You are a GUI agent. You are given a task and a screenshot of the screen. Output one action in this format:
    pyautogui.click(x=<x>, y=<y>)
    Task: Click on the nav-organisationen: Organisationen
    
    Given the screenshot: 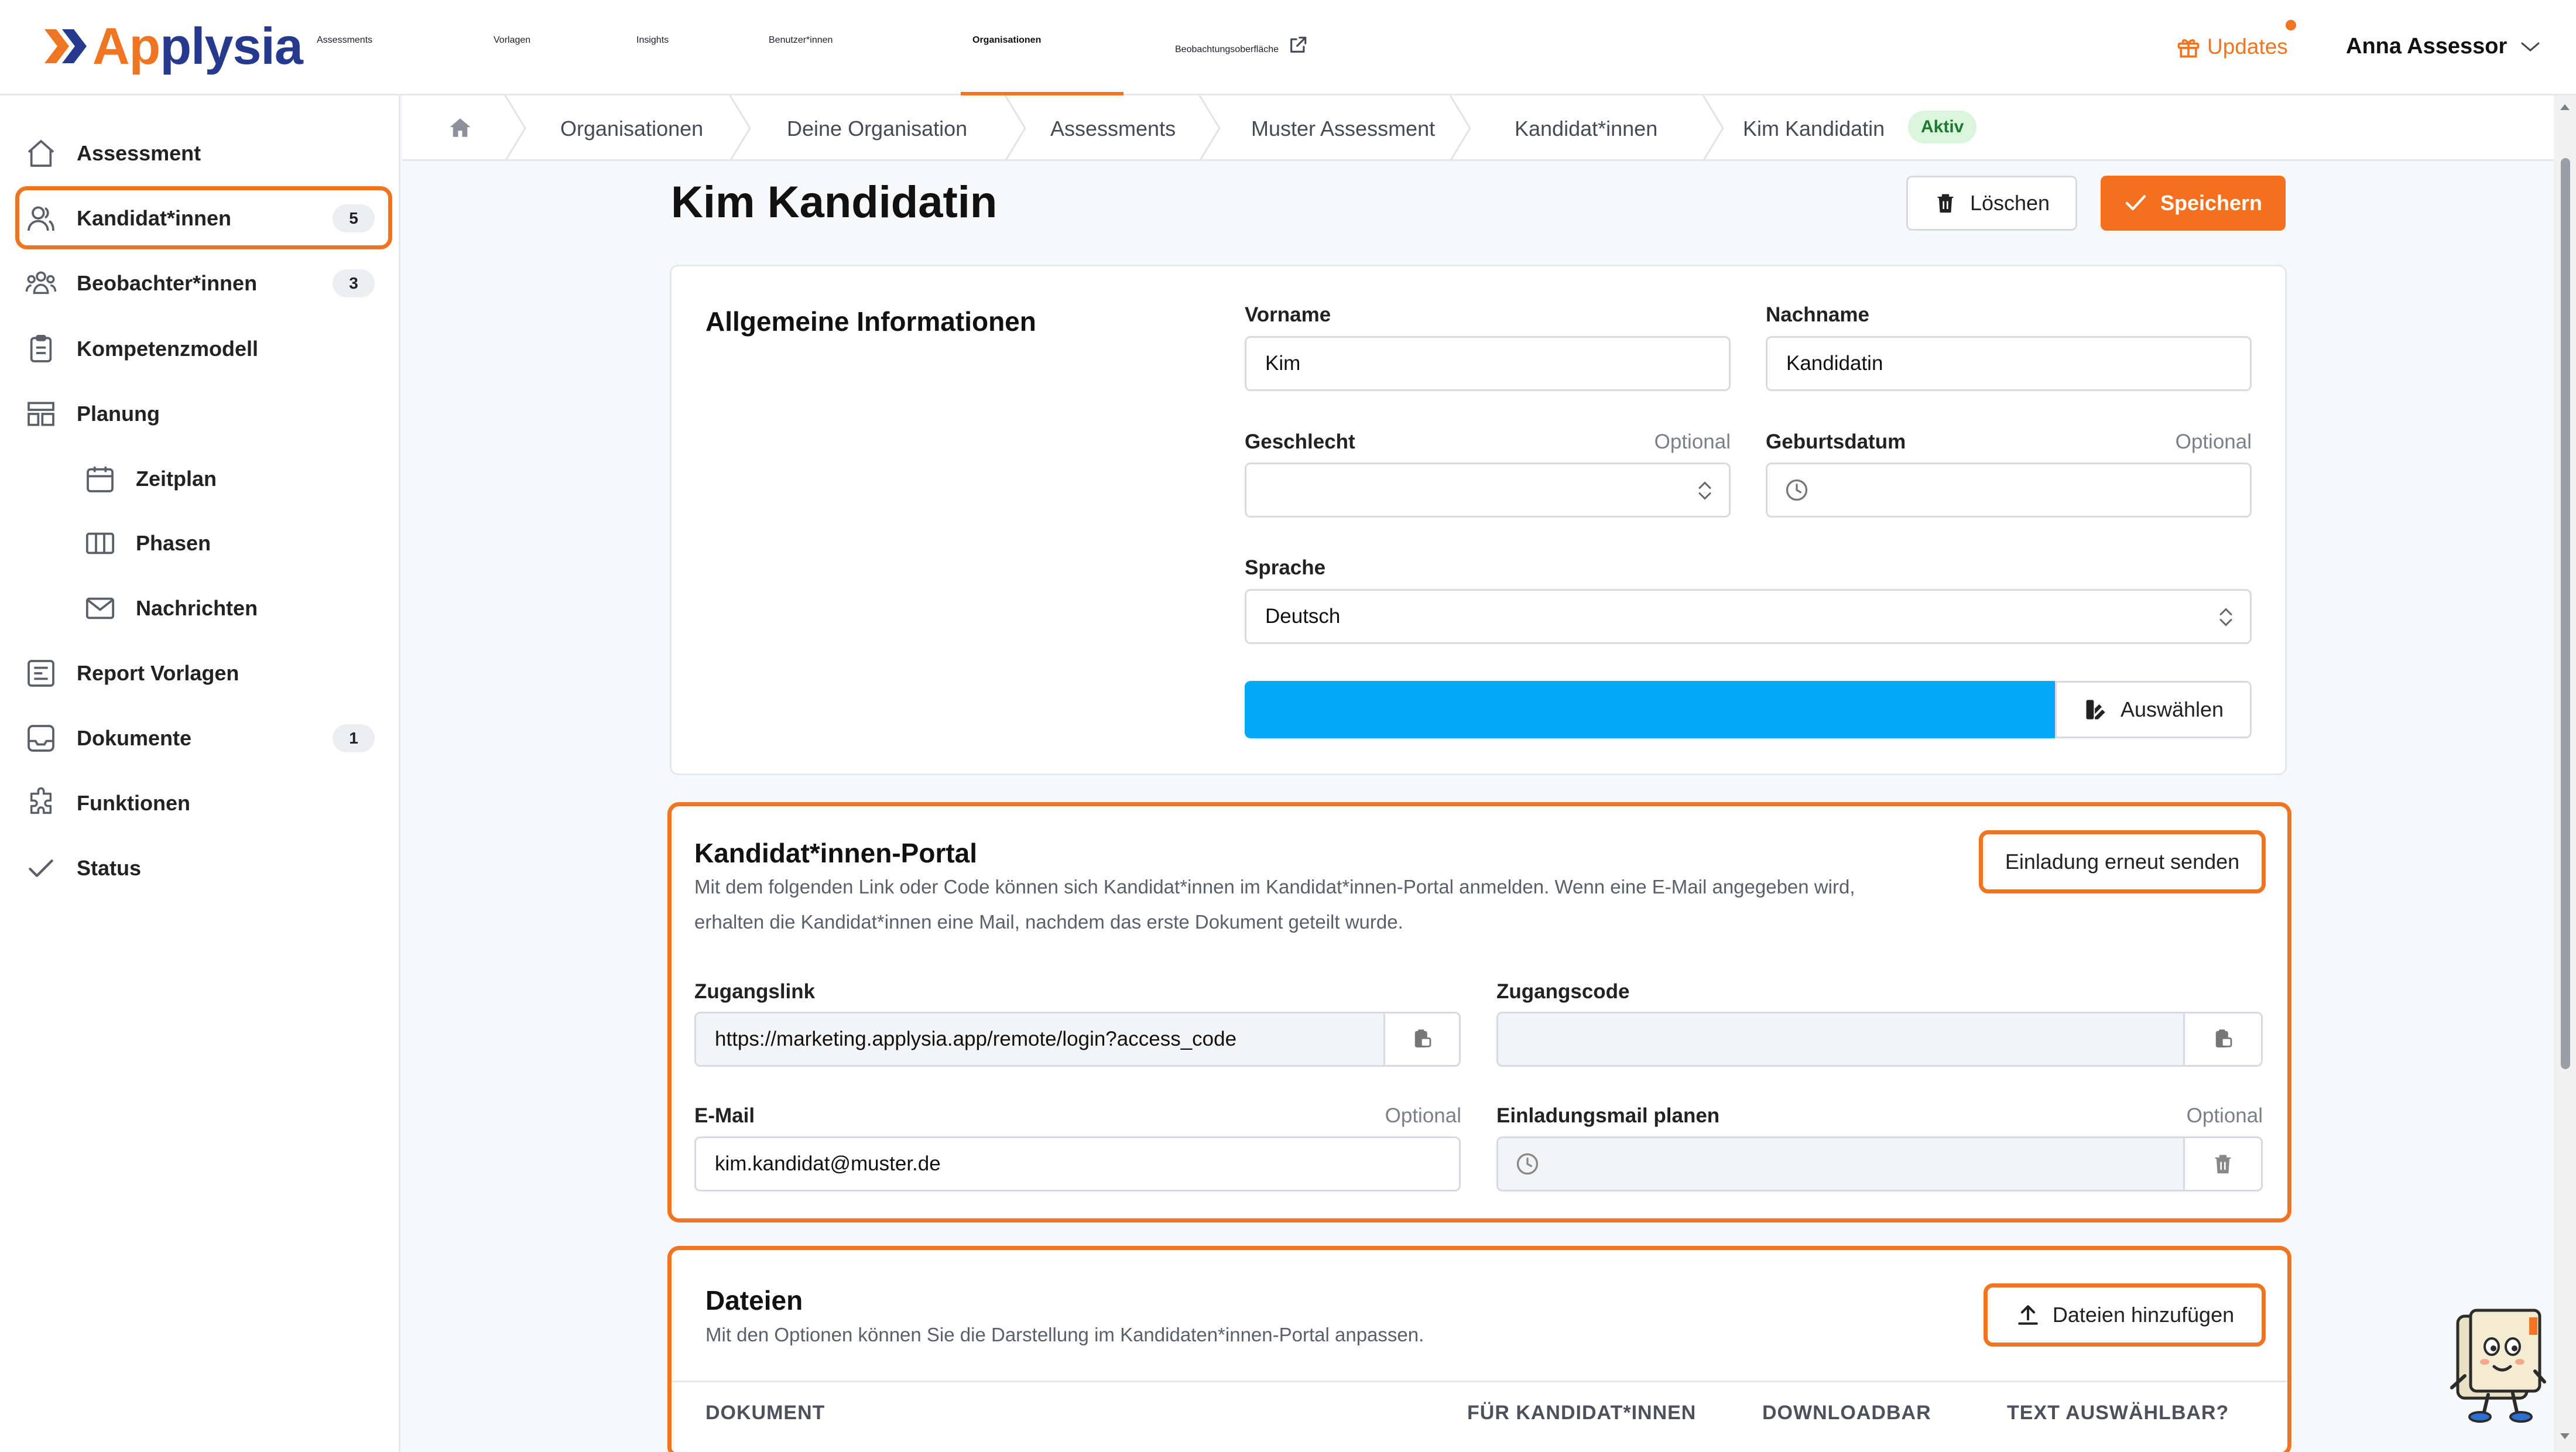 What is the action you would take?
    pyautogui.click(x=1006, y=40)
    